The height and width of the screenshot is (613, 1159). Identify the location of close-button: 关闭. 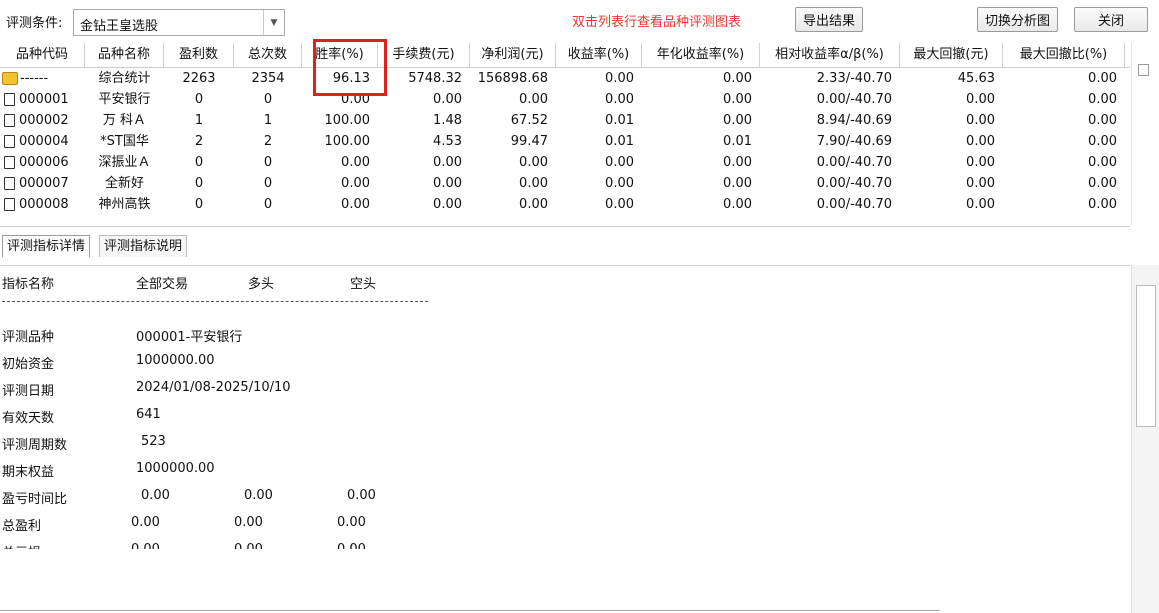
(1111, 19).